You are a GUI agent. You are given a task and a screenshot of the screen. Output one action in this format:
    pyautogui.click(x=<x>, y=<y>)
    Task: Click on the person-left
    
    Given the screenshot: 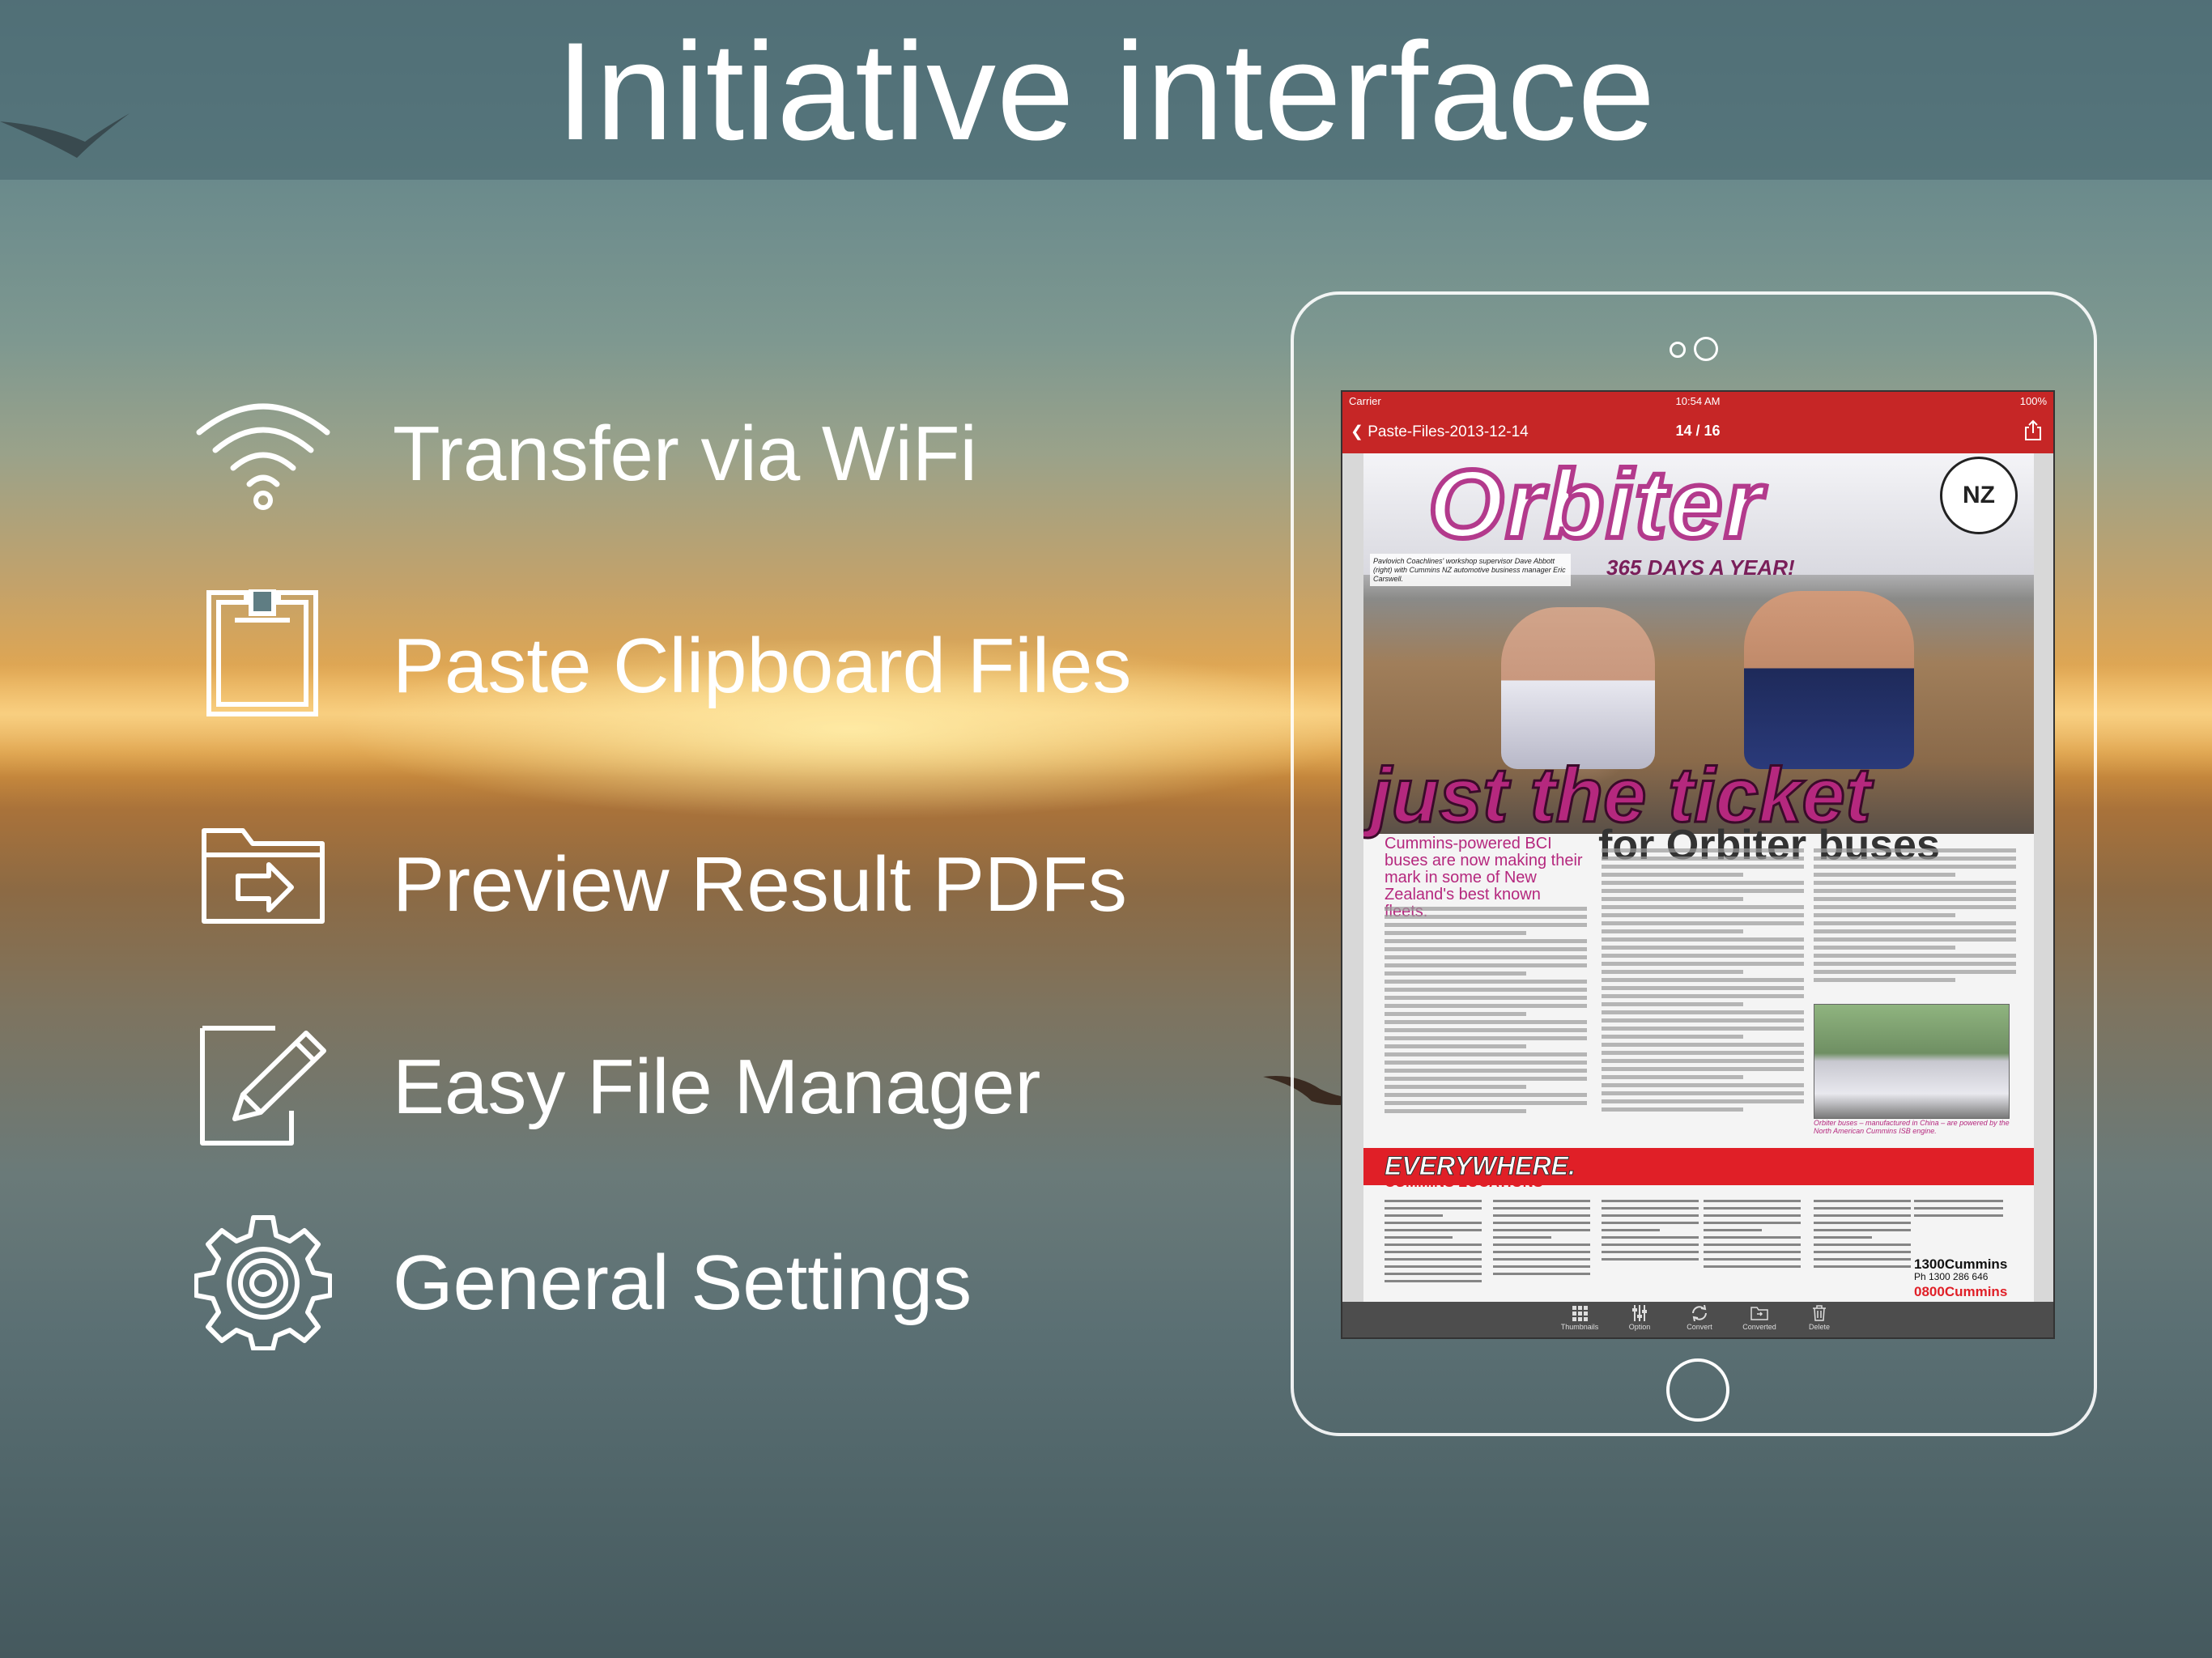 What is the action you would take?
    pyautogui.click(x=1578, y=688)
    